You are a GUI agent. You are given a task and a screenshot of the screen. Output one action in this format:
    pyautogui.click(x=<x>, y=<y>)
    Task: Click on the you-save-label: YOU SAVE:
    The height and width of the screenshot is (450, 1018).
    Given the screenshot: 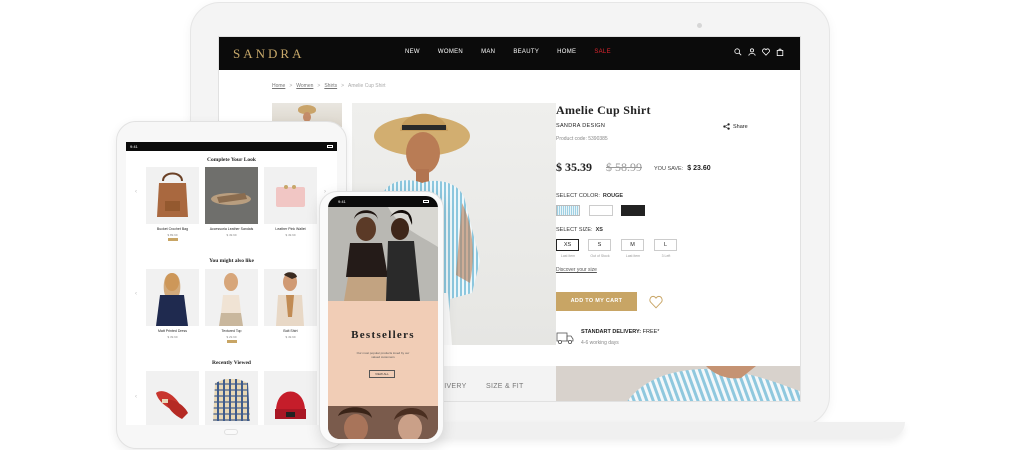 What is the action you would take?
    pyautogui.click(x=669, y=169)
    